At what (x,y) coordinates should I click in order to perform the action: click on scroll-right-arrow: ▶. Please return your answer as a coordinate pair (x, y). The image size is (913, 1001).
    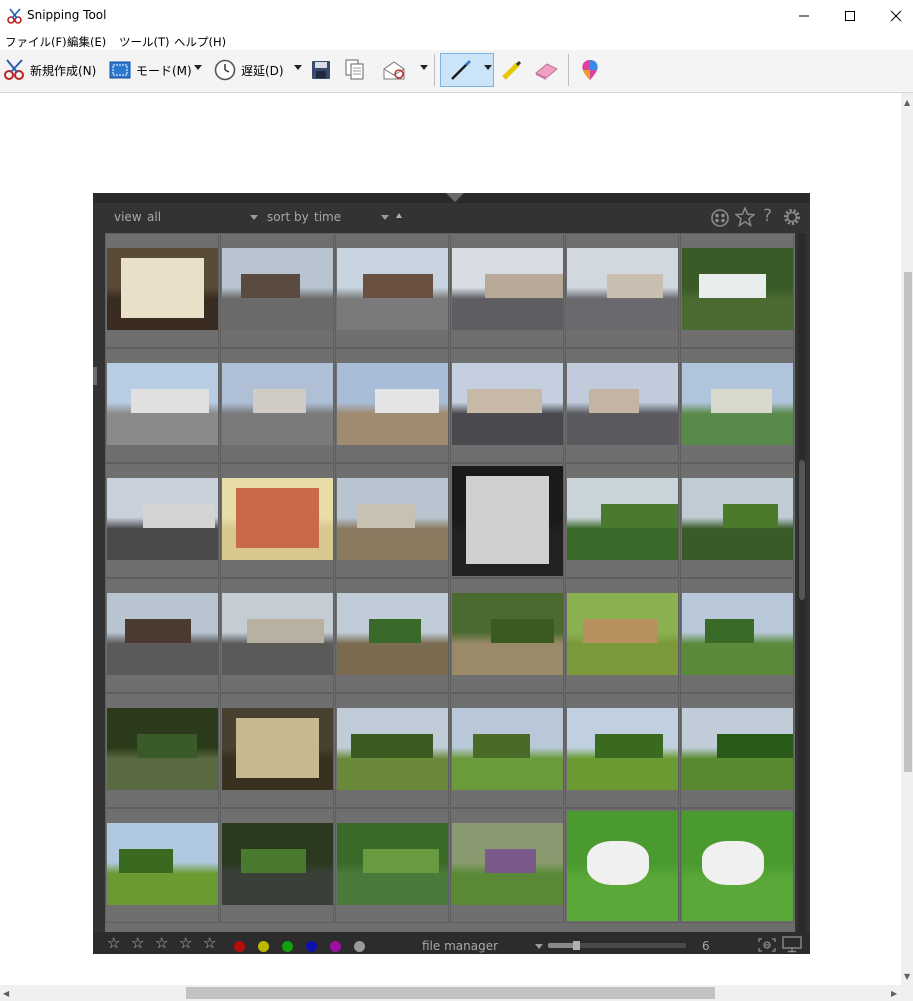
    Looking at the image, I should click on (894, 993).